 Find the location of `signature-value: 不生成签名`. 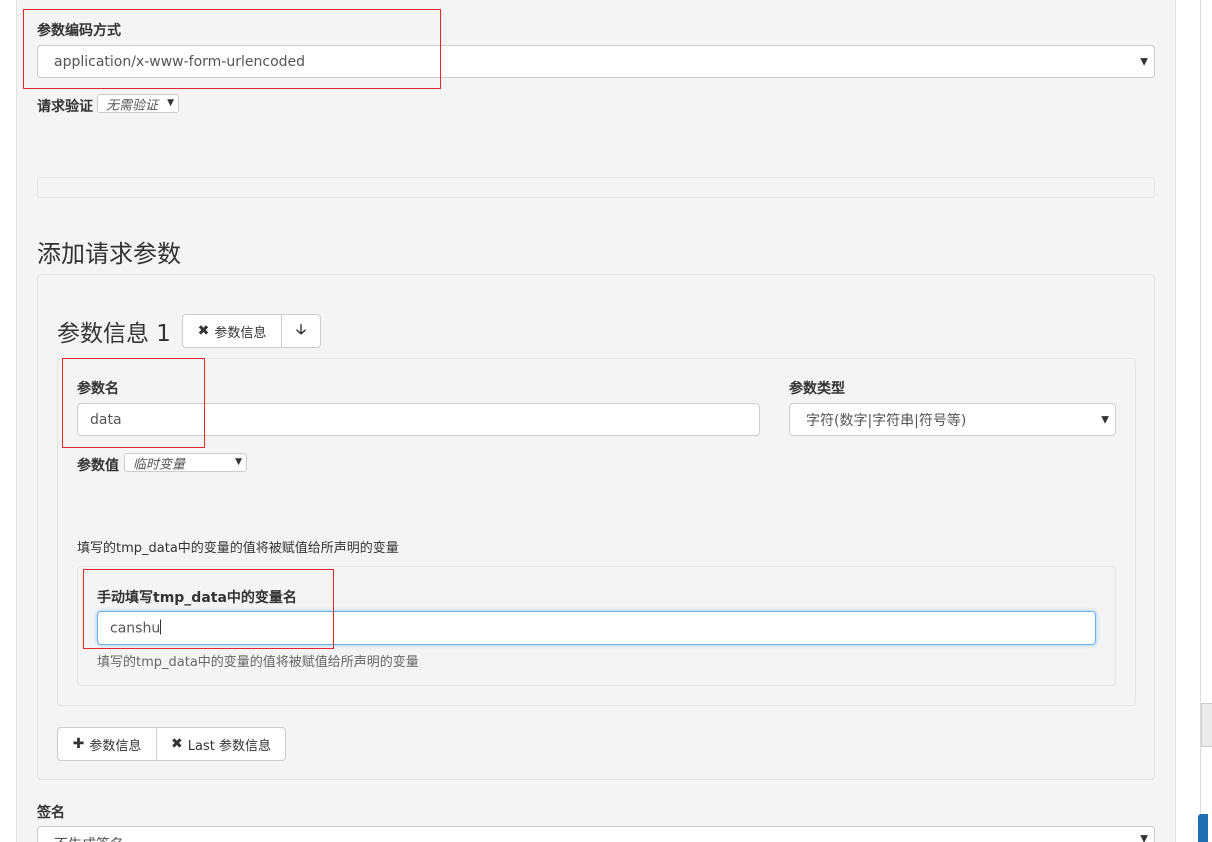

signature-value: 不生成签名 is located at coordinates (89, 838).